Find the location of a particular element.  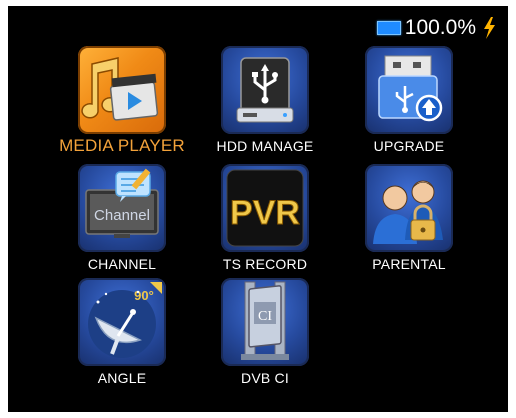

menu-label: HDD MANAGE is located at coordinates (265, 146).